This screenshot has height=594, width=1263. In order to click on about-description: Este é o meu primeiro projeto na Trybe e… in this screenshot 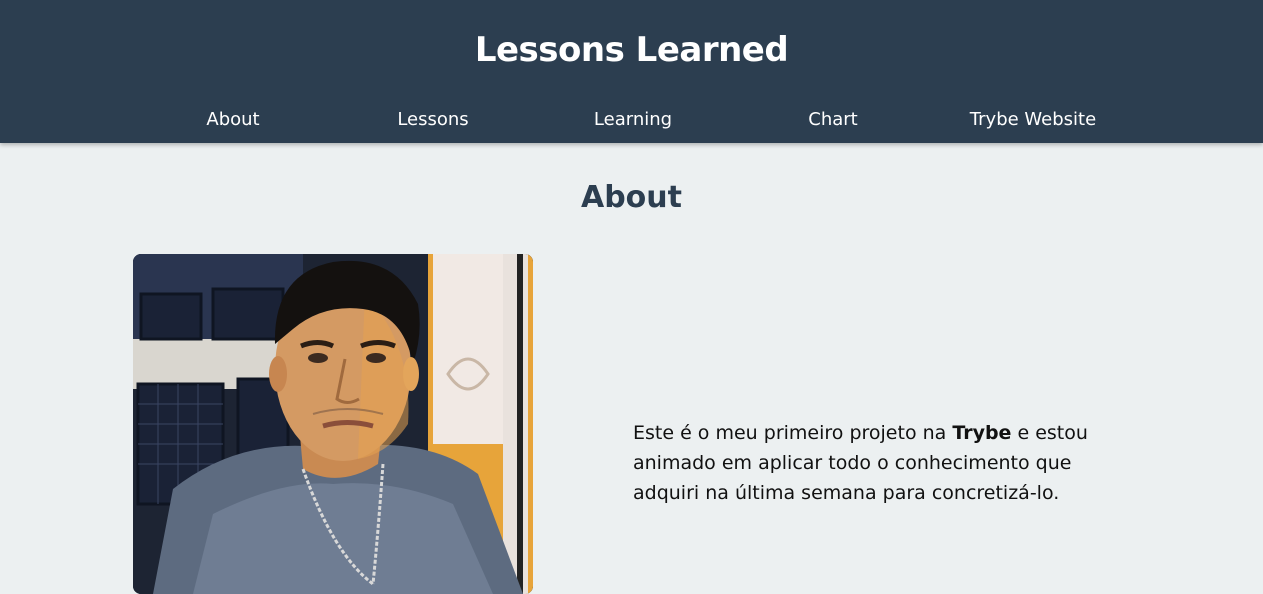, I will do `click(883, 463)`.